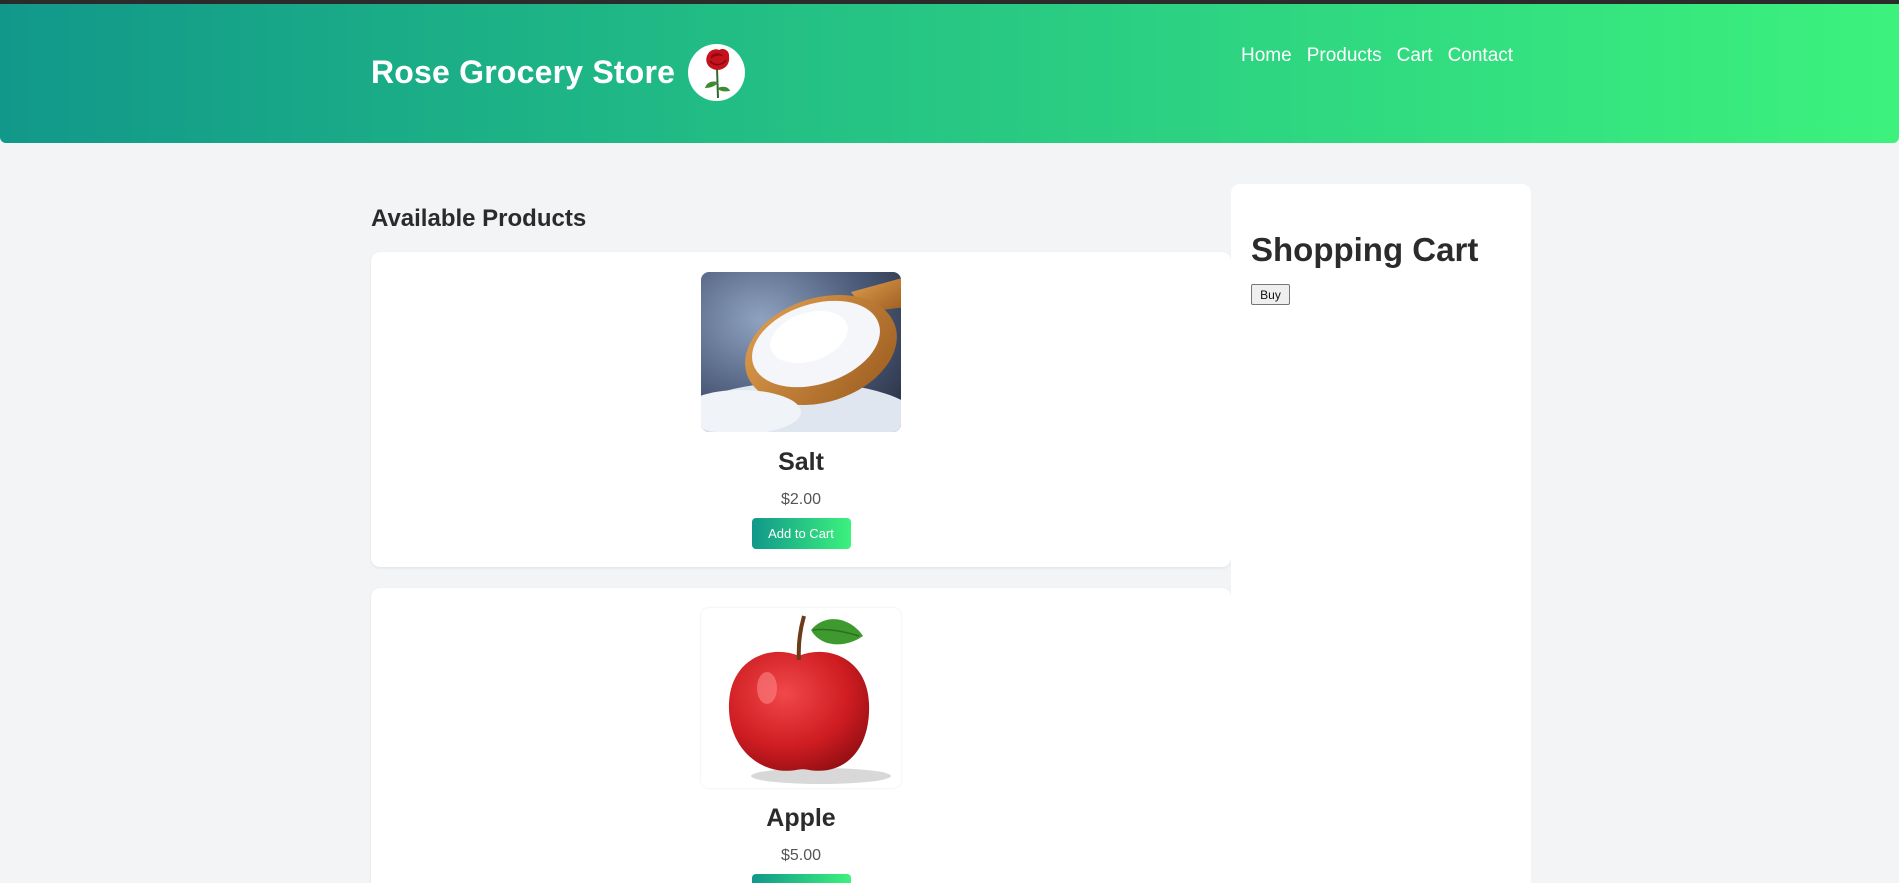  What do you see at coordinates (1365, 249) in the screenshot?
I see `cart-title: Shopping Cart` at bounding box center [1365, 249].